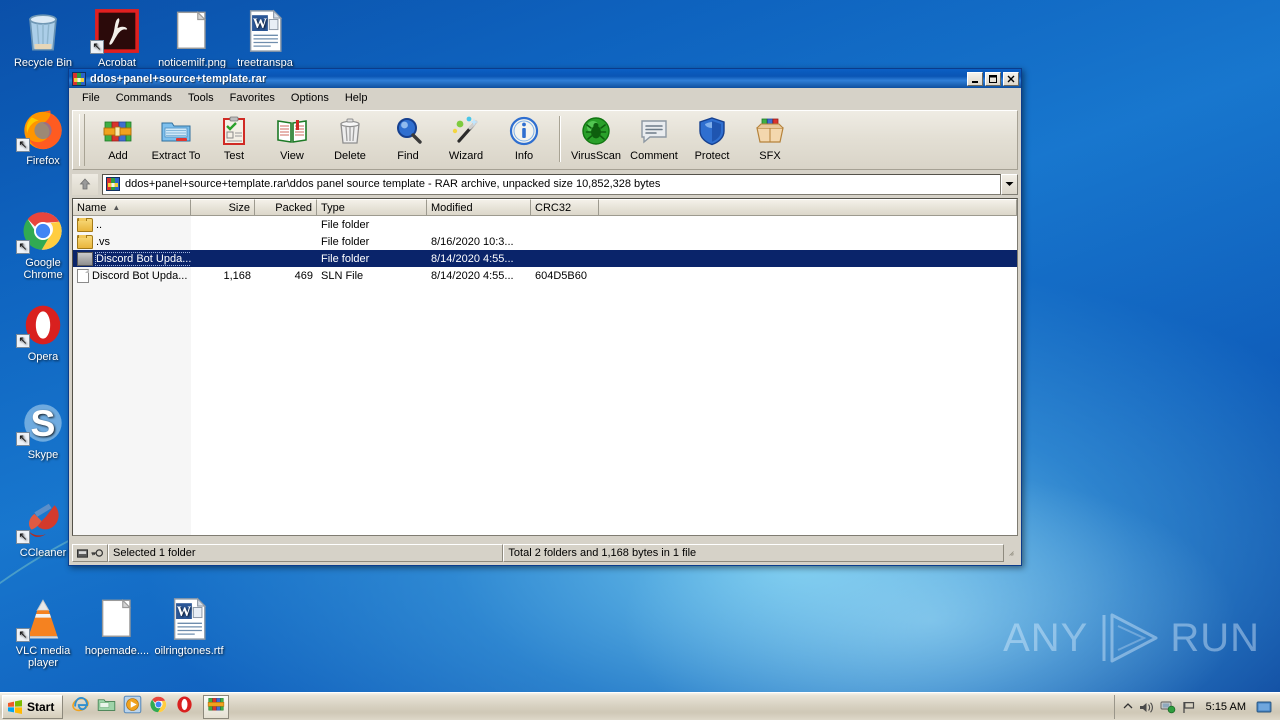  I want to click on file-name-text: .vs, so click(103, 241).